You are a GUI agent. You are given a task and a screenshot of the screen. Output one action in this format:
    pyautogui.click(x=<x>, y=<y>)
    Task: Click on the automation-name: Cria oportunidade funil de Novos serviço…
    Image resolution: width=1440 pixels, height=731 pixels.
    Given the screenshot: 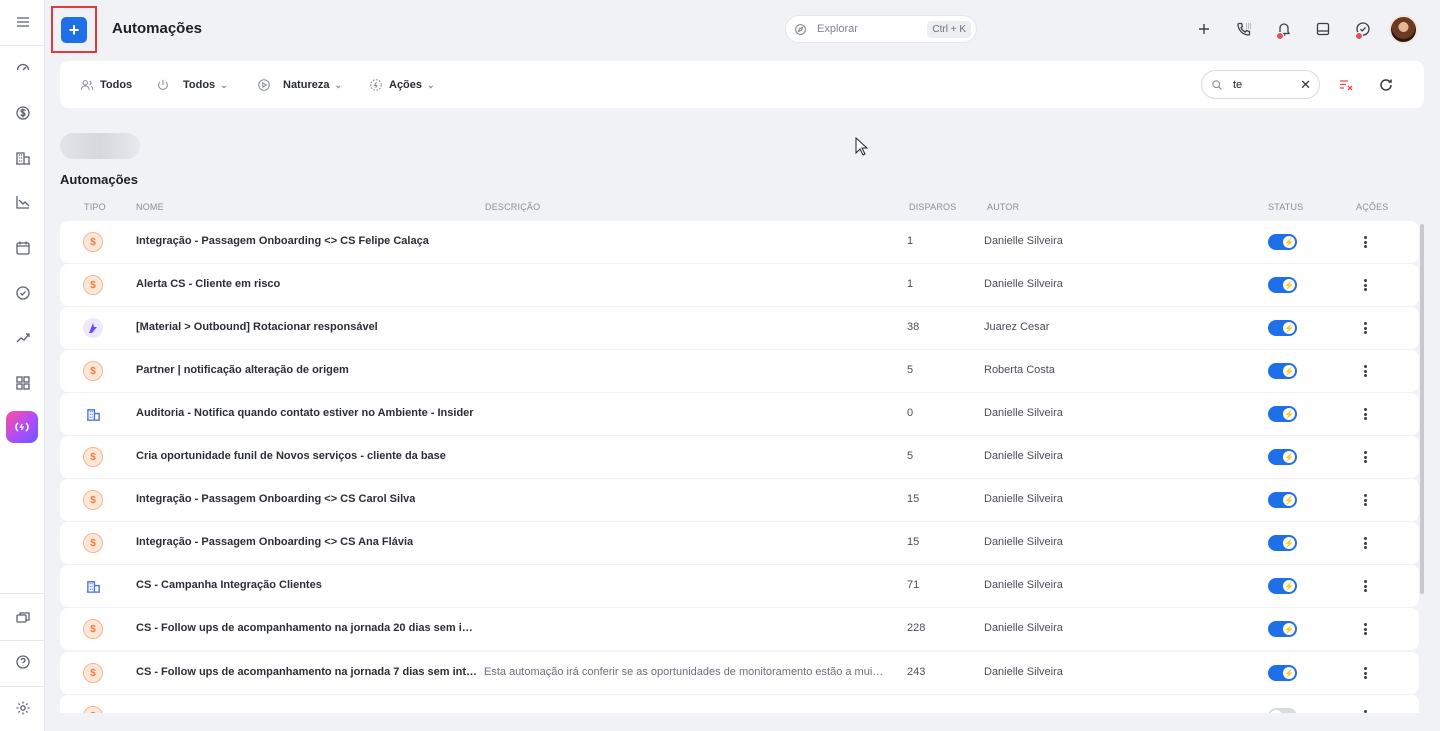 What is the action you would take?
    pyautogui.click(x=291, y=456)
    